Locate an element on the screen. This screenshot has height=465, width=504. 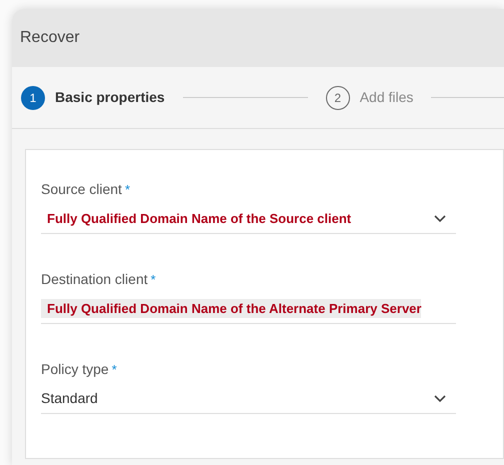
dialog-title: Recover is located at coordinates (50, 37).